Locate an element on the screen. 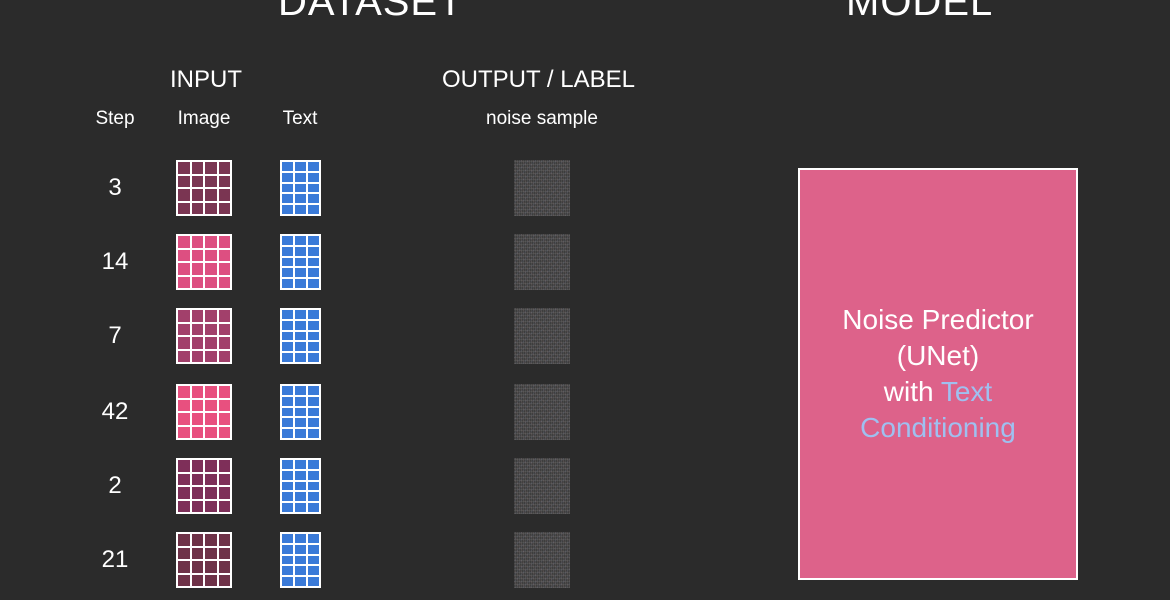 Image resolution: width=1170 pixels, height=600 pixels. dataset-row: 3 is located at coordinates (340, 188).